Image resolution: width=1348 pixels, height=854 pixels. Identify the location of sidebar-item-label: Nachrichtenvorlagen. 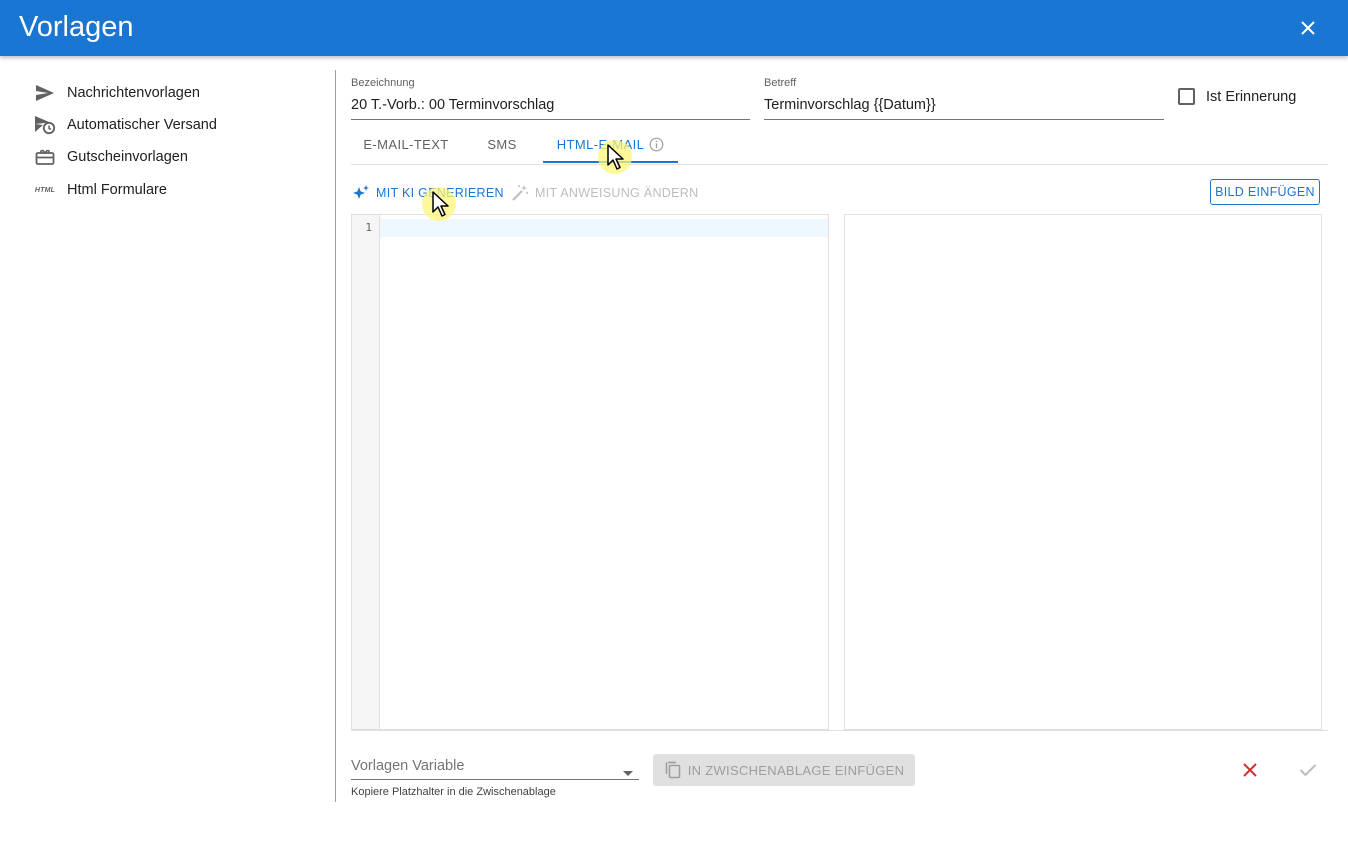
(133, 93).